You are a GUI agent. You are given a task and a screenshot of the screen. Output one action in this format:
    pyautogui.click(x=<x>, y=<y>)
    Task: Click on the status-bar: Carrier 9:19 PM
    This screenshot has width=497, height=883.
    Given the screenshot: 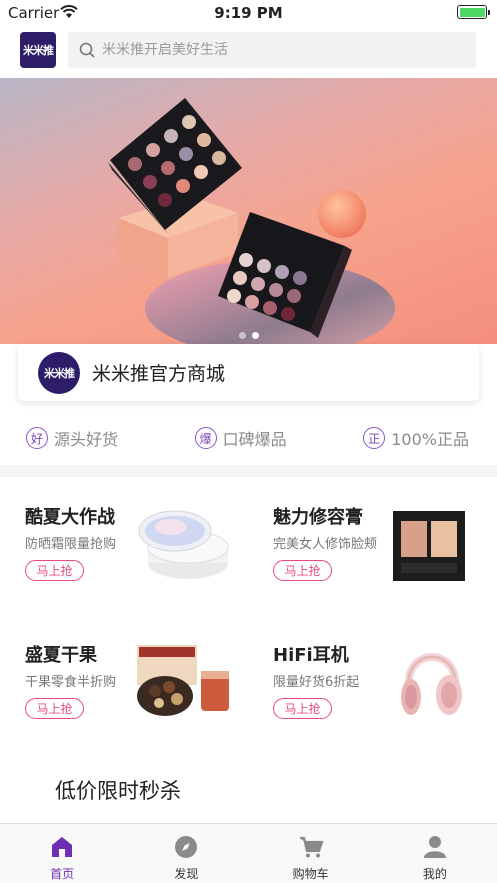 What is the action you would take?
    pyautogui.click(x=248, y=13)
    